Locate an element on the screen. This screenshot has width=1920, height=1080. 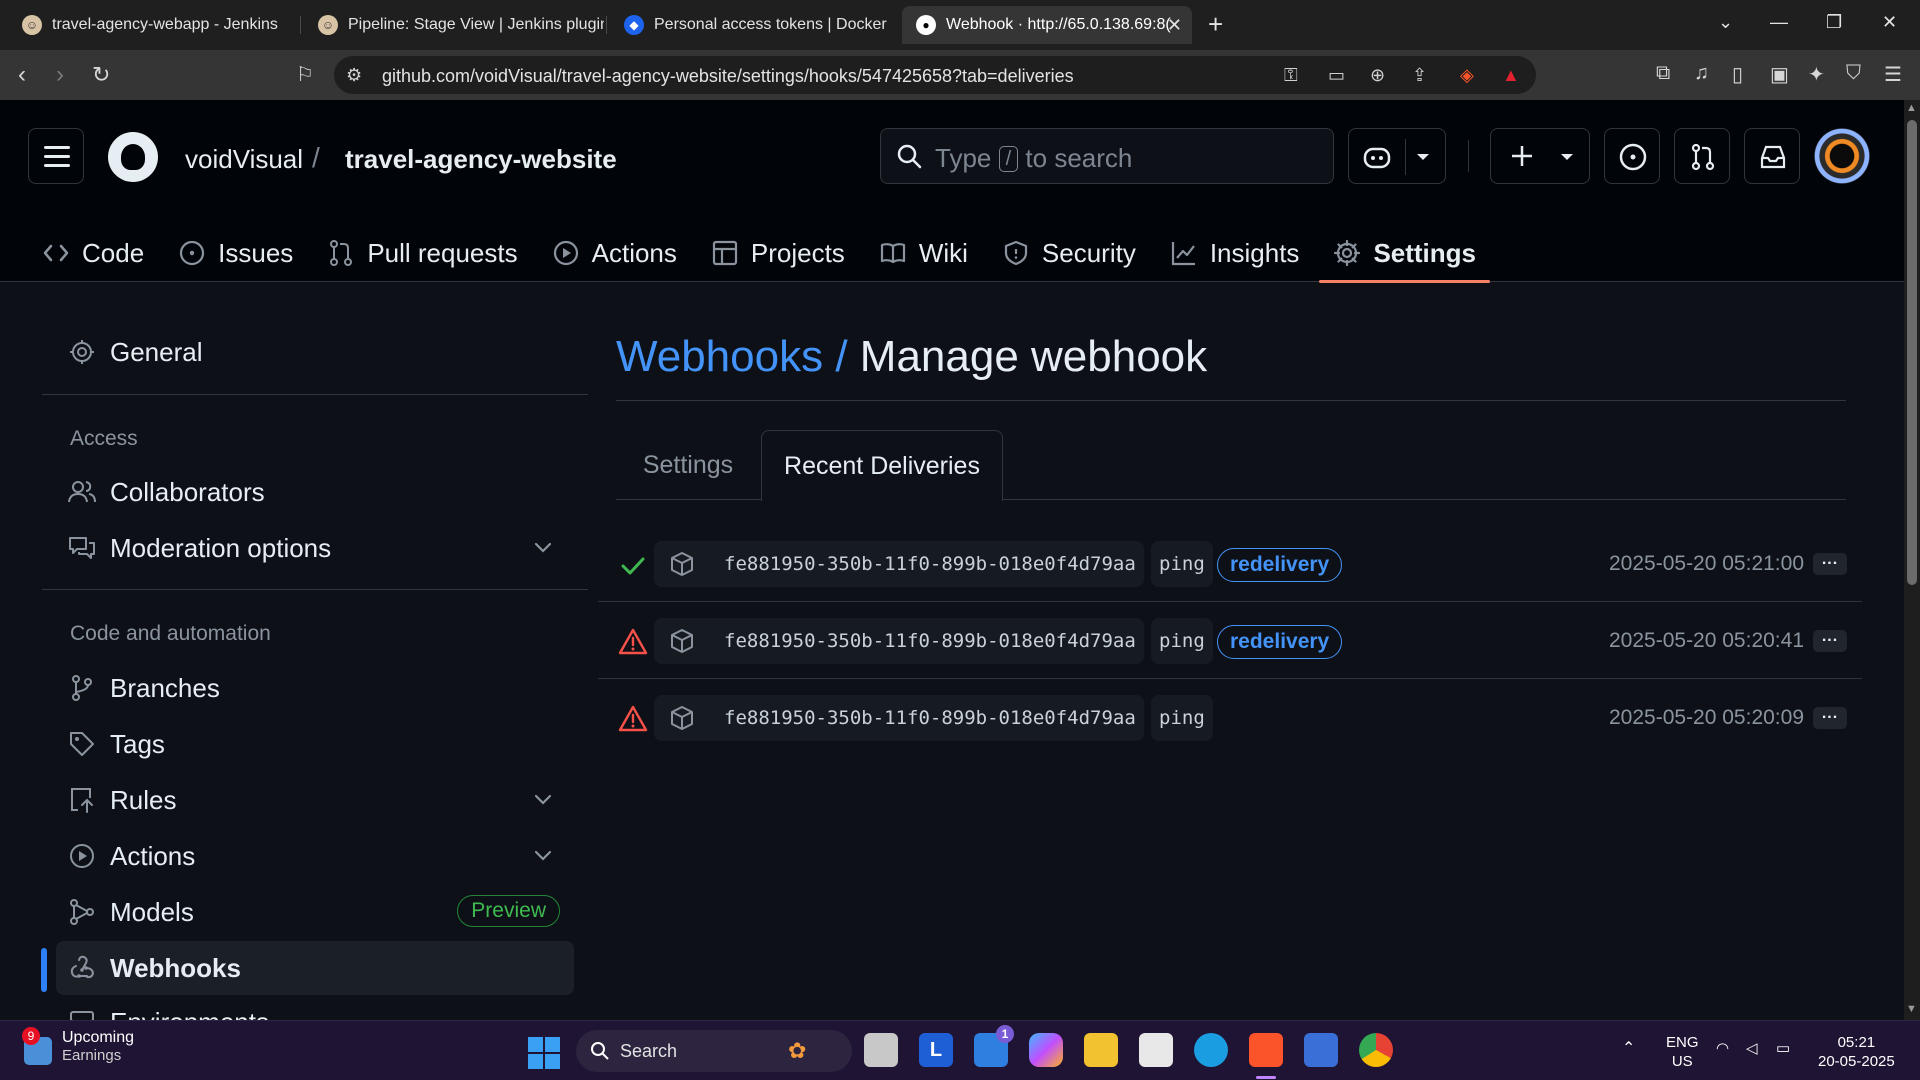
widget-line2: Earnings is located at coordinates (92, 1055).